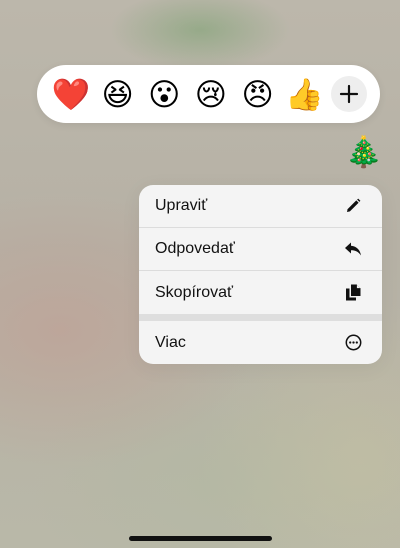 This screenshot has width=400, height=548. I want to click on copy-icon, so click(353, 293).